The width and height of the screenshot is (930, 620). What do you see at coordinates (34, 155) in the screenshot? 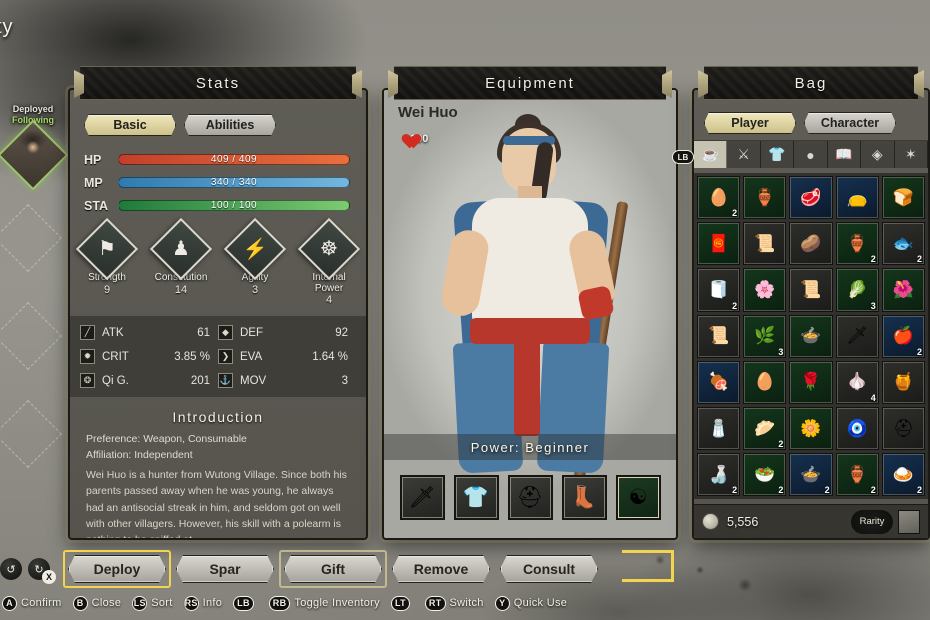
I see `portrait-frame` at bounding box center [34, 155].